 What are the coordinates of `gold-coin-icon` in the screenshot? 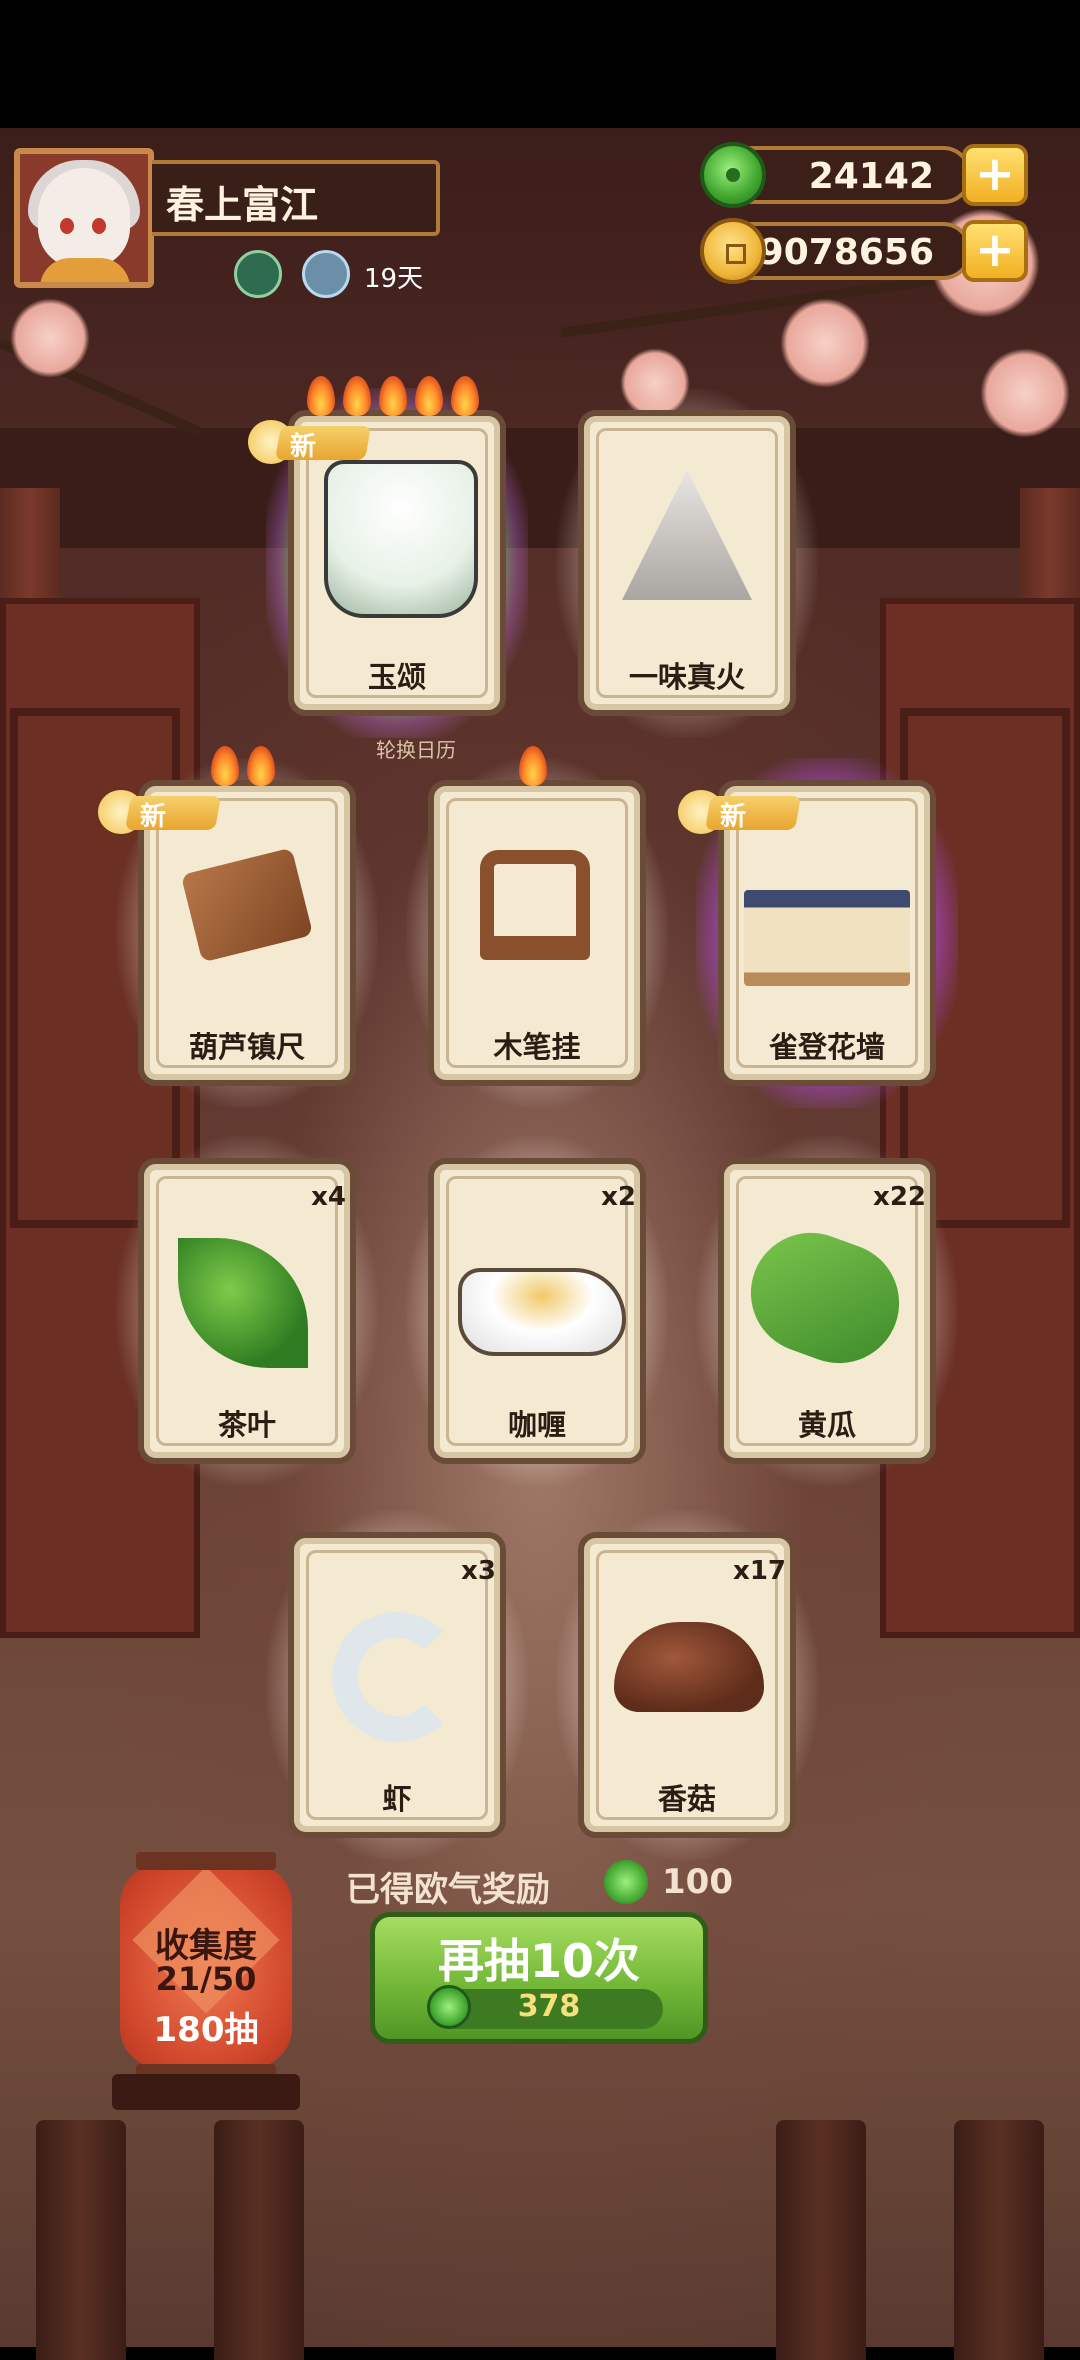 It's located at (733, 251).